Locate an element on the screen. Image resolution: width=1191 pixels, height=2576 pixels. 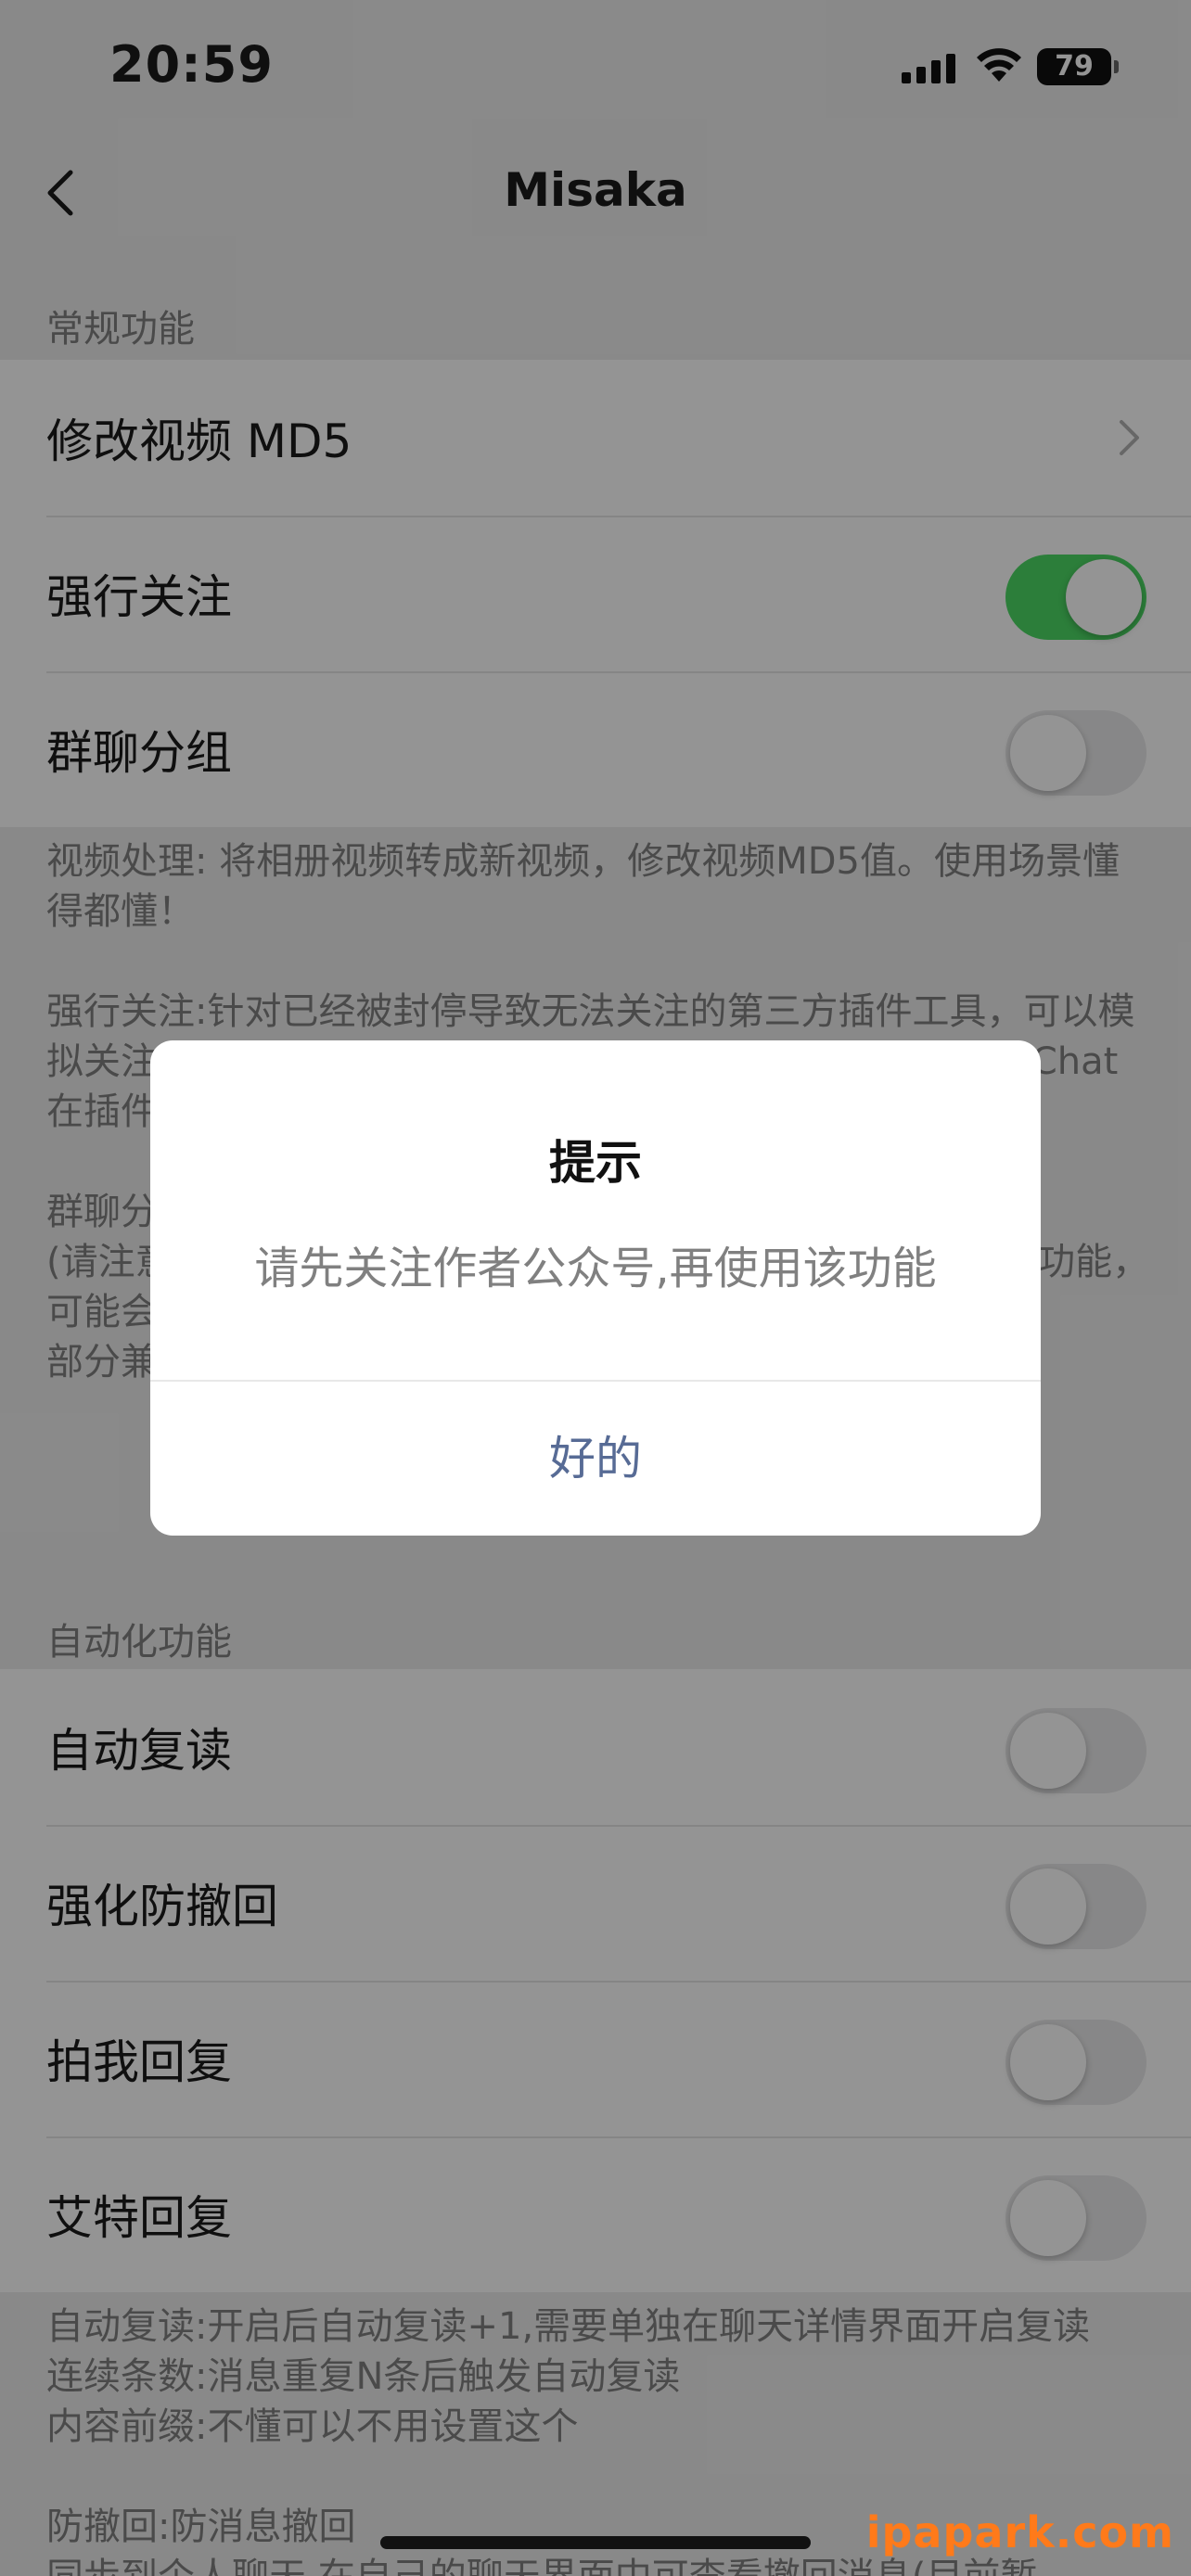
alert-dialog: 提示 请先关注作者公众号,再使用该功能 好的 is located at coordinates (595, 1288).